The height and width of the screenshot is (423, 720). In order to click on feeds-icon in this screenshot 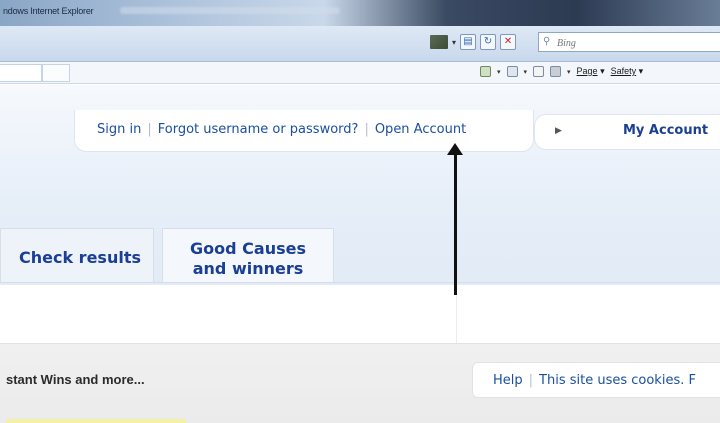, I will do `click(512, 71)`.